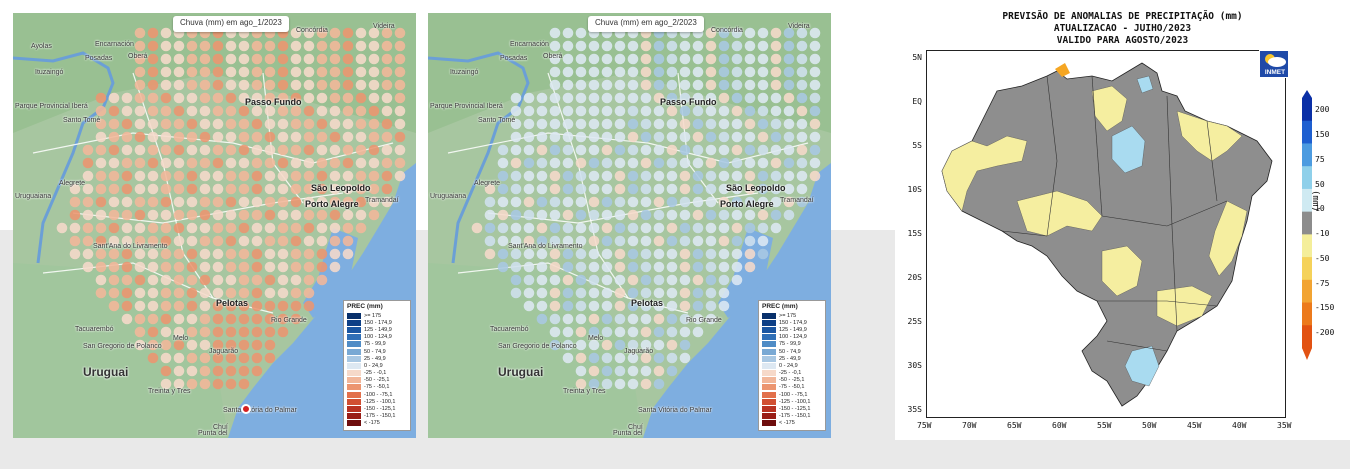  Describe the element at coordinates (792, 380) in the screenshot. I see `legend-row: -50 - -25,1` at that location.